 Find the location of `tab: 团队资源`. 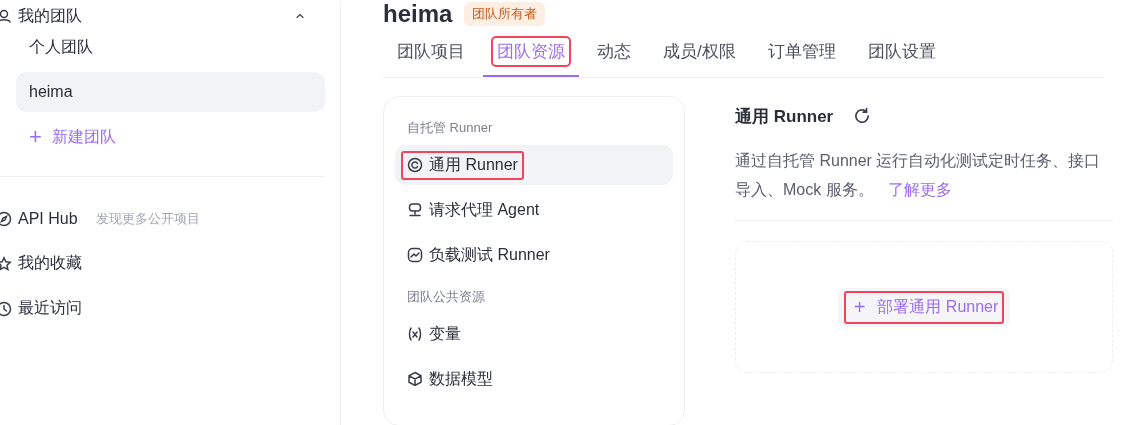

tab: 团队资源 is located at coordinates (531, 54).